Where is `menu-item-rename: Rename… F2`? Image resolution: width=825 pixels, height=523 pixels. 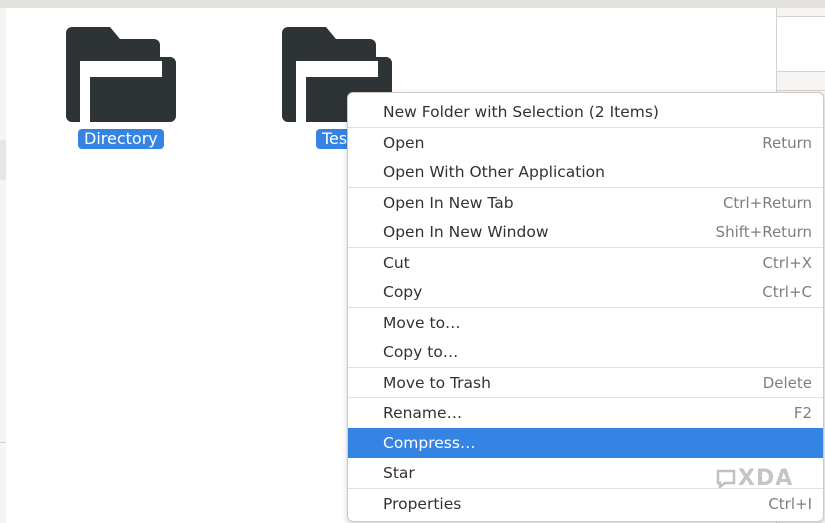 menu-item-rename: Rename… F2 is located at coordinates (585, 413).